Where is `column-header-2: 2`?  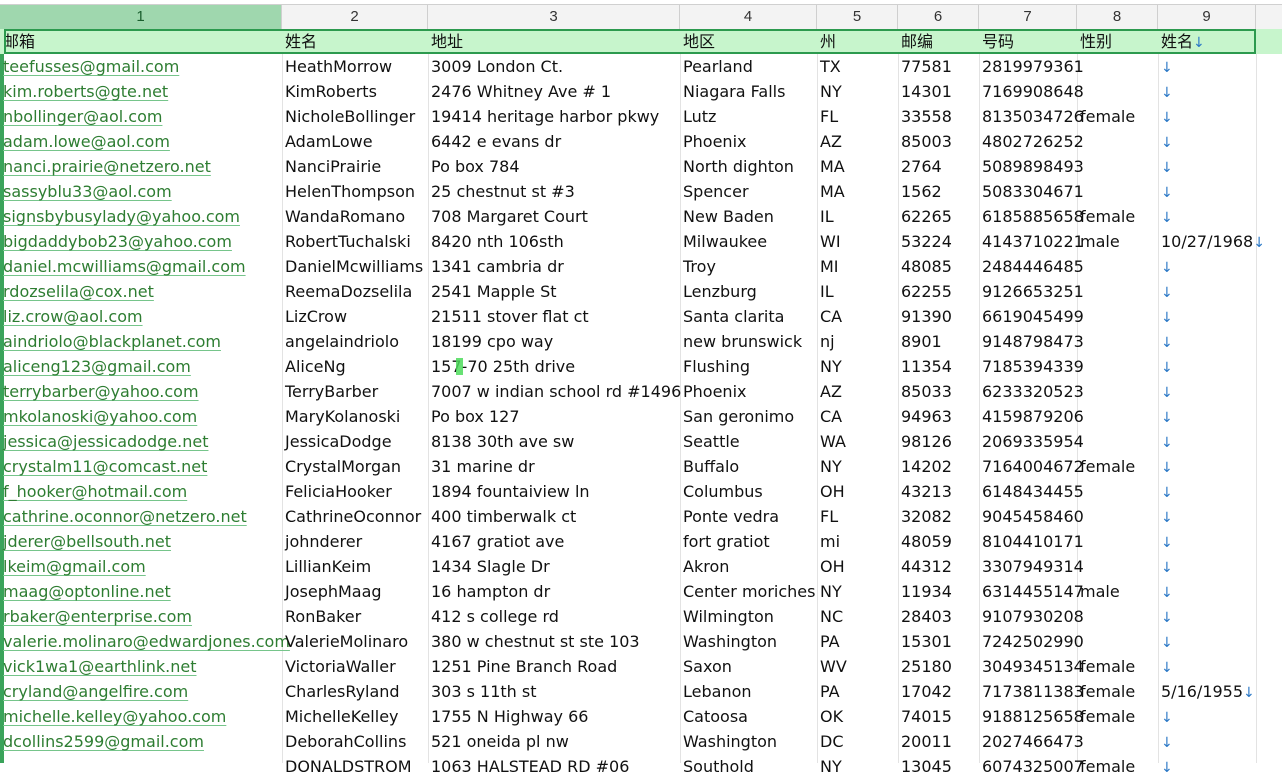 column-header-2: 2 is located at coordinates (355, 17).